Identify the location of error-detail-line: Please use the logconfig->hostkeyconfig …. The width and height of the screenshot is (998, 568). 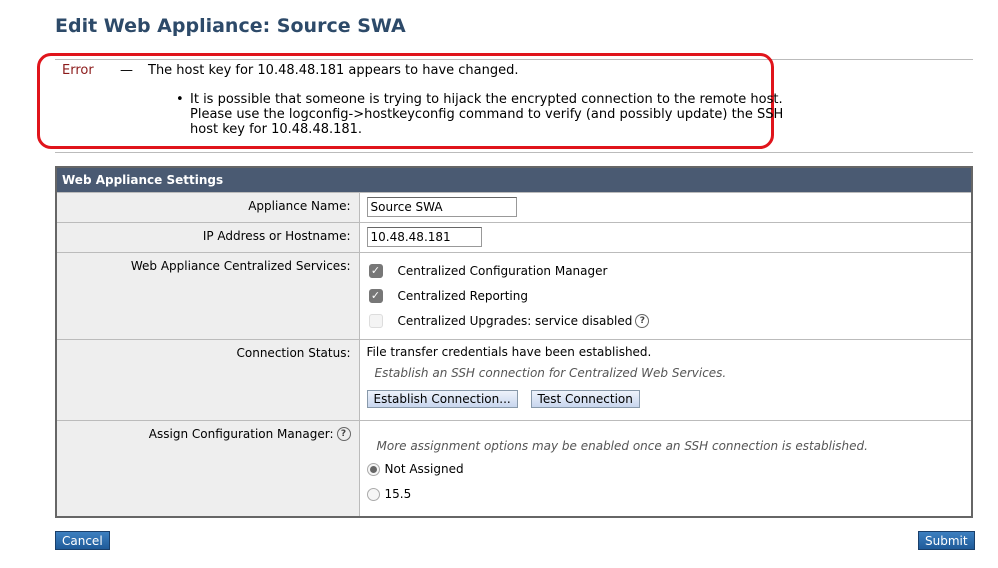
(487, 114).